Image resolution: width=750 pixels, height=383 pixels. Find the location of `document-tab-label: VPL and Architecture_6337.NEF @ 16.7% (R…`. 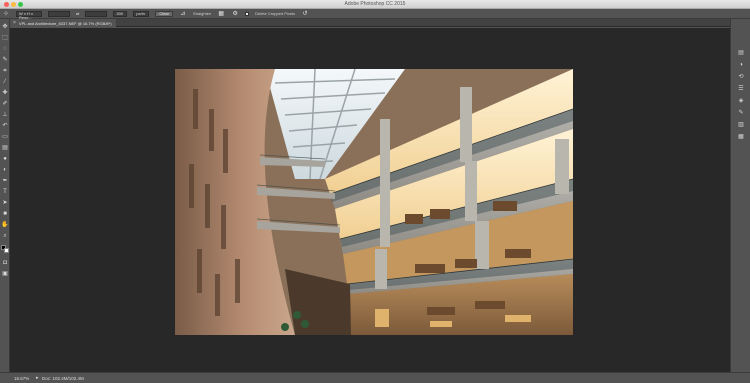

document-tab-label: VPL and Architecture_6337.NEF @ 16.7% (R… is located at coordinates (65, 23).